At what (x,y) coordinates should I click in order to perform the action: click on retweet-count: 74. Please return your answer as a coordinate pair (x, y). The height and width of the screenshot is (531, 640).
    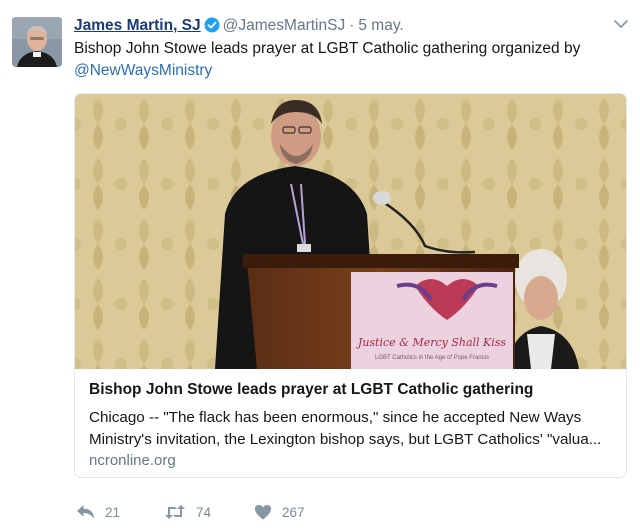
    Looking at the image, I should click on (204, 512).